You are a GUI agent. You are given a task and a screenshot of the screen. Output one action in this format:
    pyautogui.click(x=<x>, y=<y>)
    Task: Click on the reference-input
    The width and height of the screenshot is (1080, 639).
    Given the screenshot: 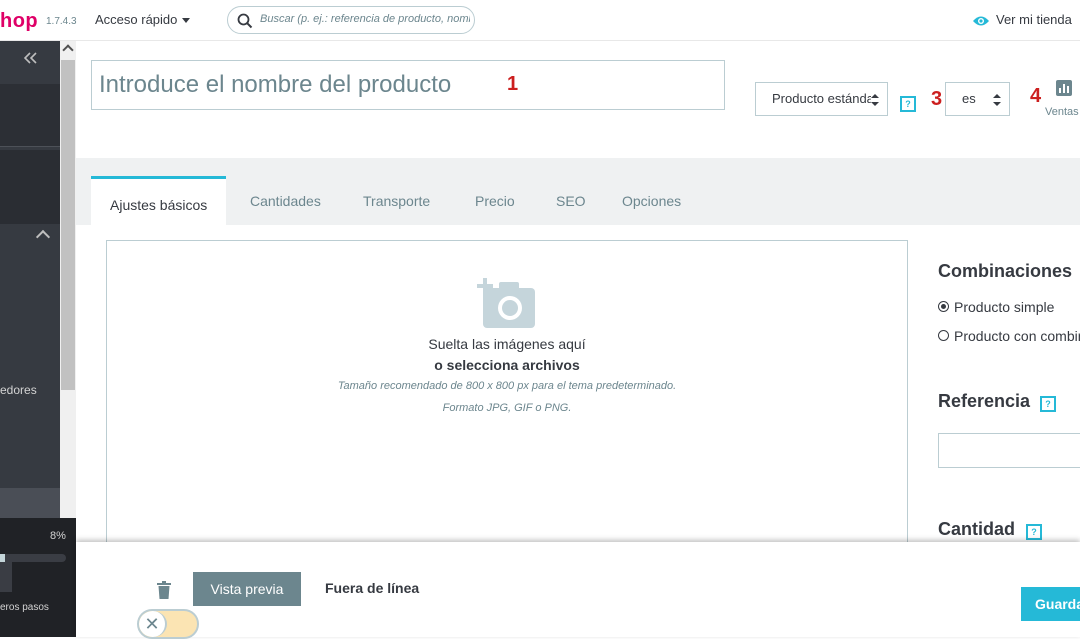 What is the action you would take?
    pyautogui.click(x=1009, y=450)
    